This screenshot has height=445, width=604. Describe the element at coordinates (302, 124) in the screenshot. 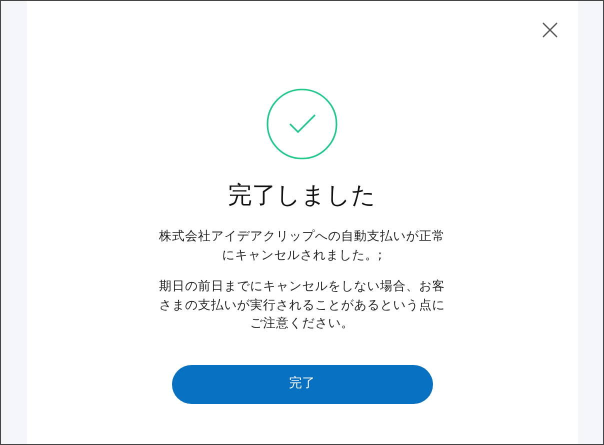

I see `check-circle-icon` at that location.